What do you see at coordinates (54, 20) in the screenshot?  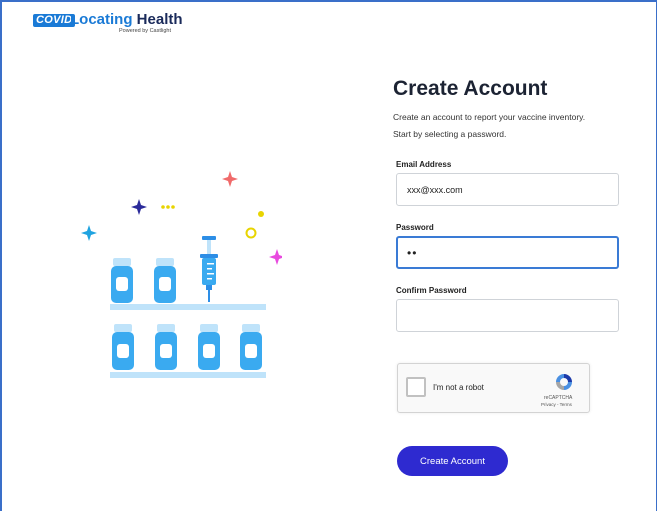 I see `logo-covid-badge: COVID` at bounding box center [54, 20].